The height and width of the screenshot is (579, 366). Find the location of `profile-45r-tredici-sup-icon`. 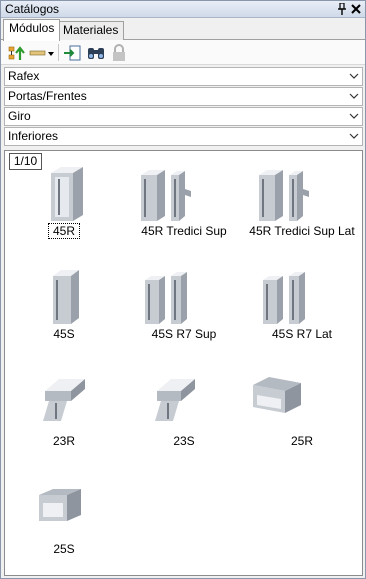

profile-45r-tredici-sup-icon is located at coordinates (166, 195).